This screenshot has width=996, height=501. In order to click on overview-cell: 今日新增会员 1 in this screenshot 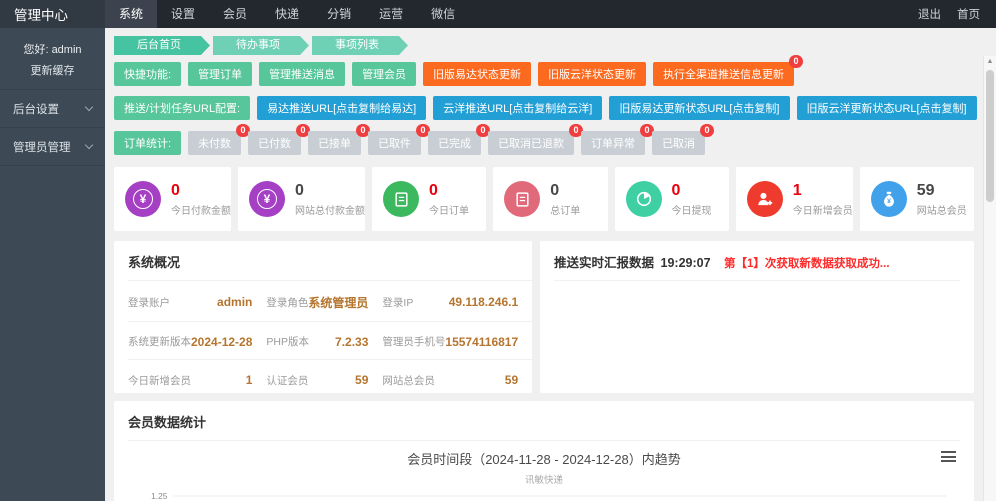, I will do `click(197, 378)`.